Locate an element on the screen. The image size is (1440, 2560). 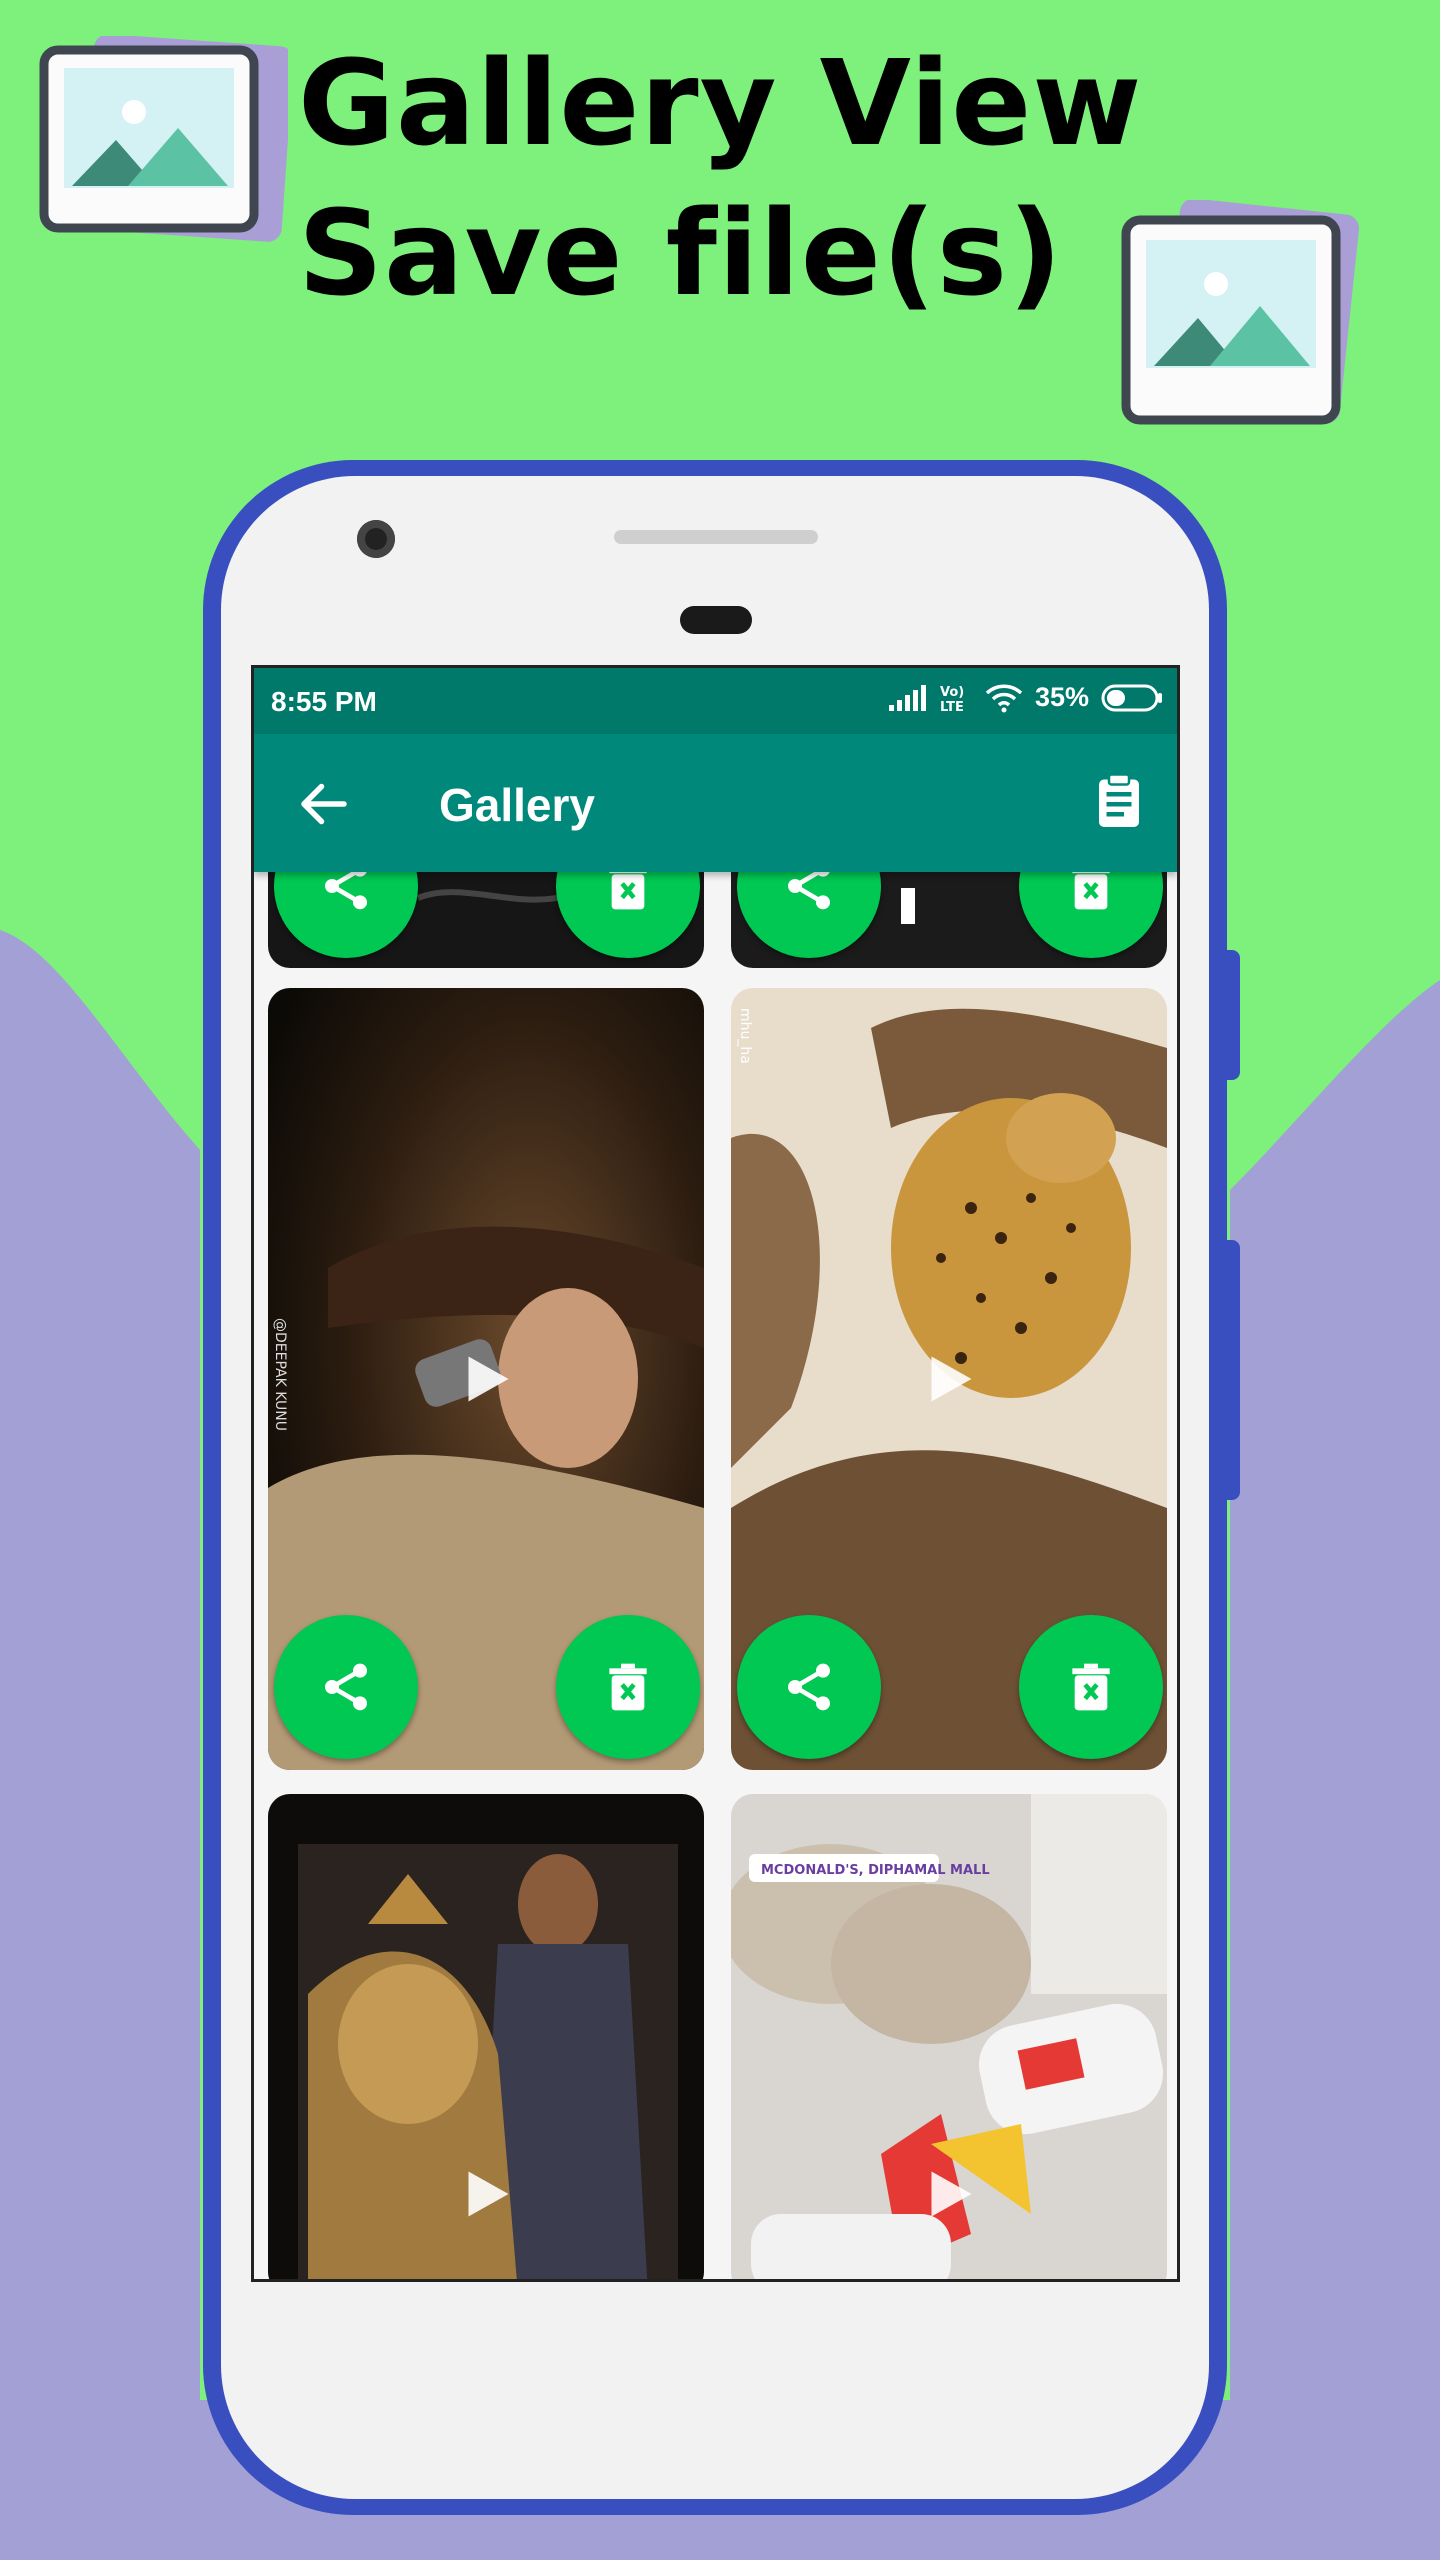
svg-text: LTE is located at coordinates (952, 706).